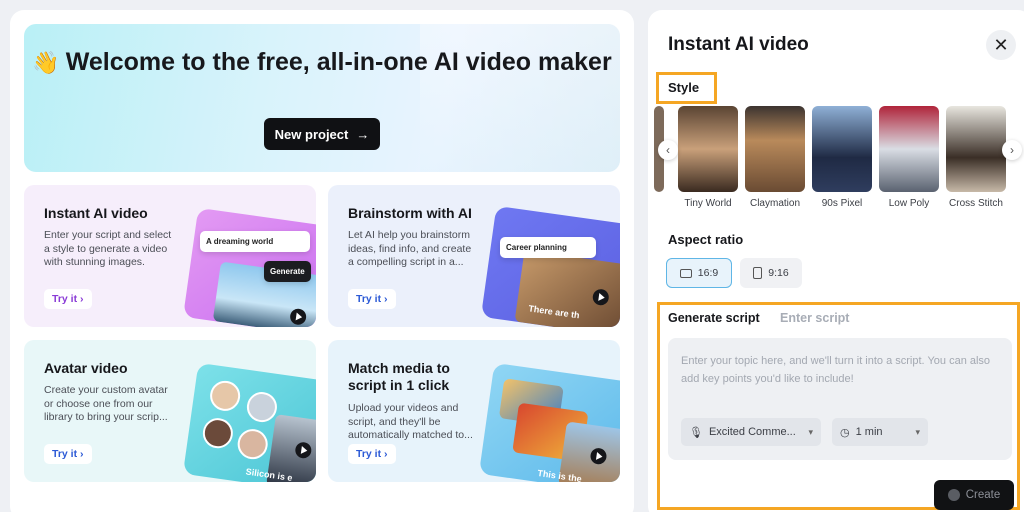 The image size is (1024, 512). I want to click on duration-select: ◷ 1 min ▾, so click(880, 432).